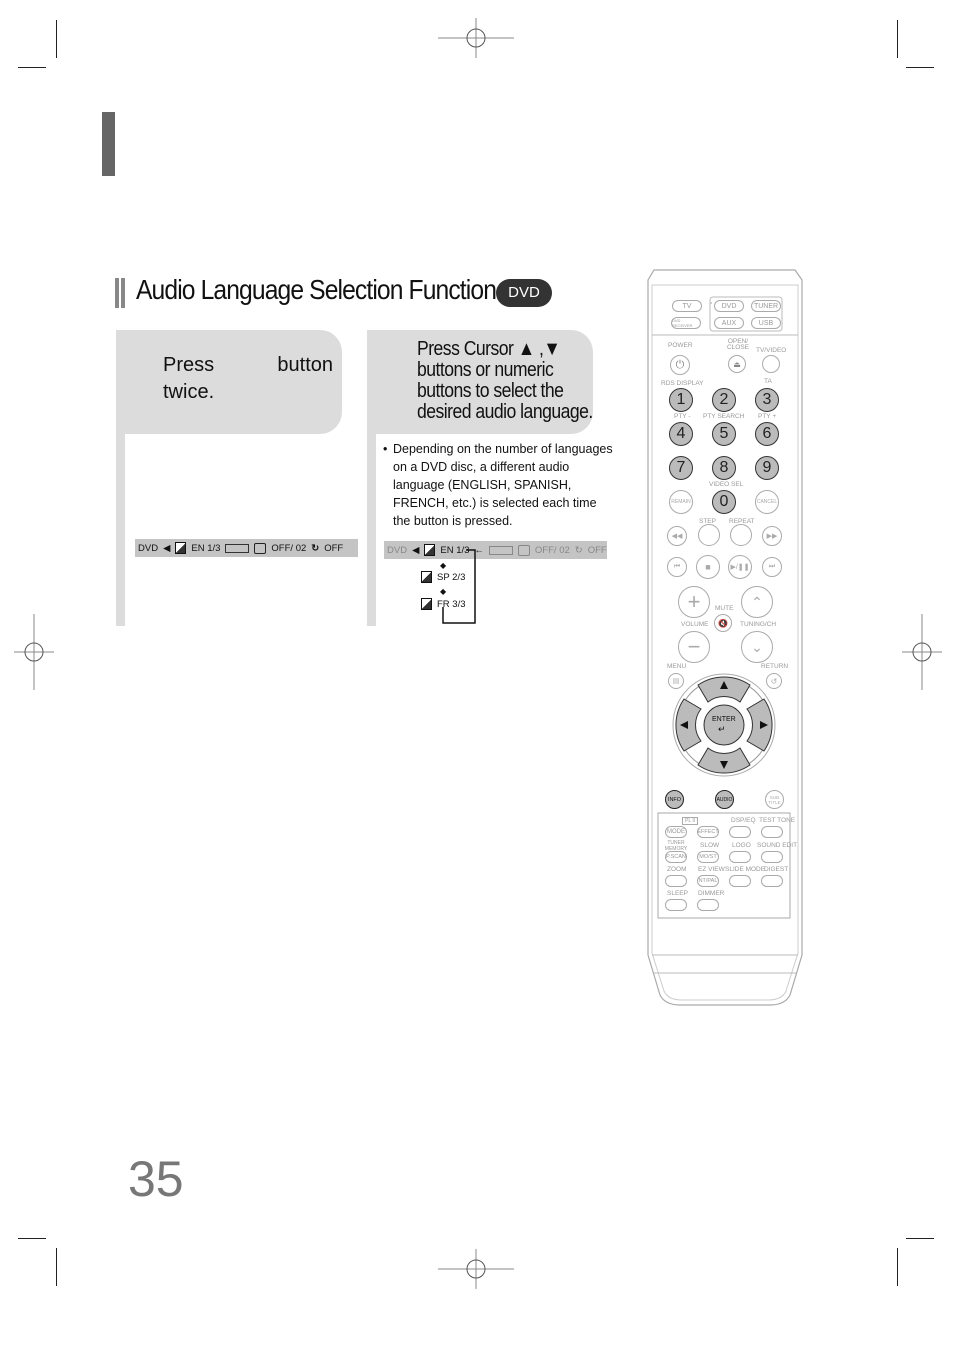  What do you see at coordinates (708, 567) in the screenshot?
I see `stop-button: ■` at bounding box center [708, 567].